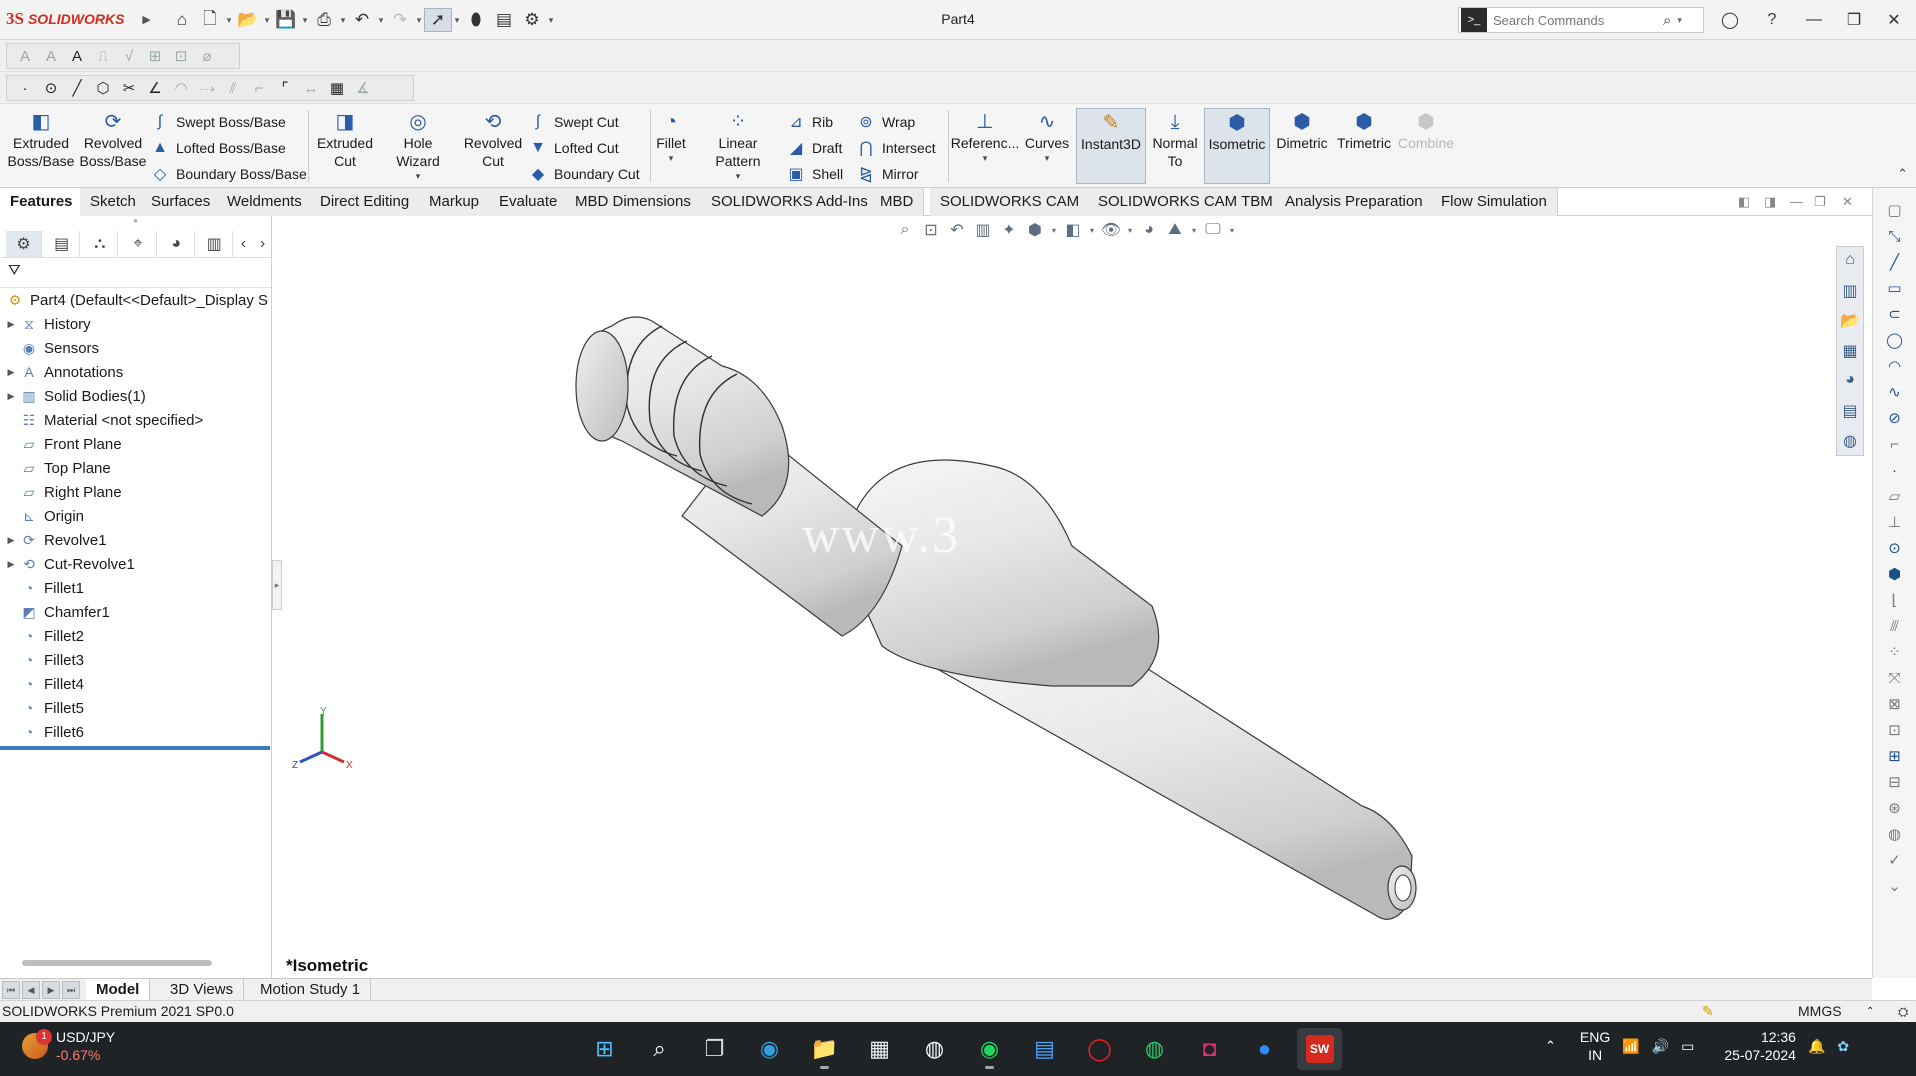 The image size is (1916, 1076). I want to click on datum-icon: ⊞, so click(155, 56).